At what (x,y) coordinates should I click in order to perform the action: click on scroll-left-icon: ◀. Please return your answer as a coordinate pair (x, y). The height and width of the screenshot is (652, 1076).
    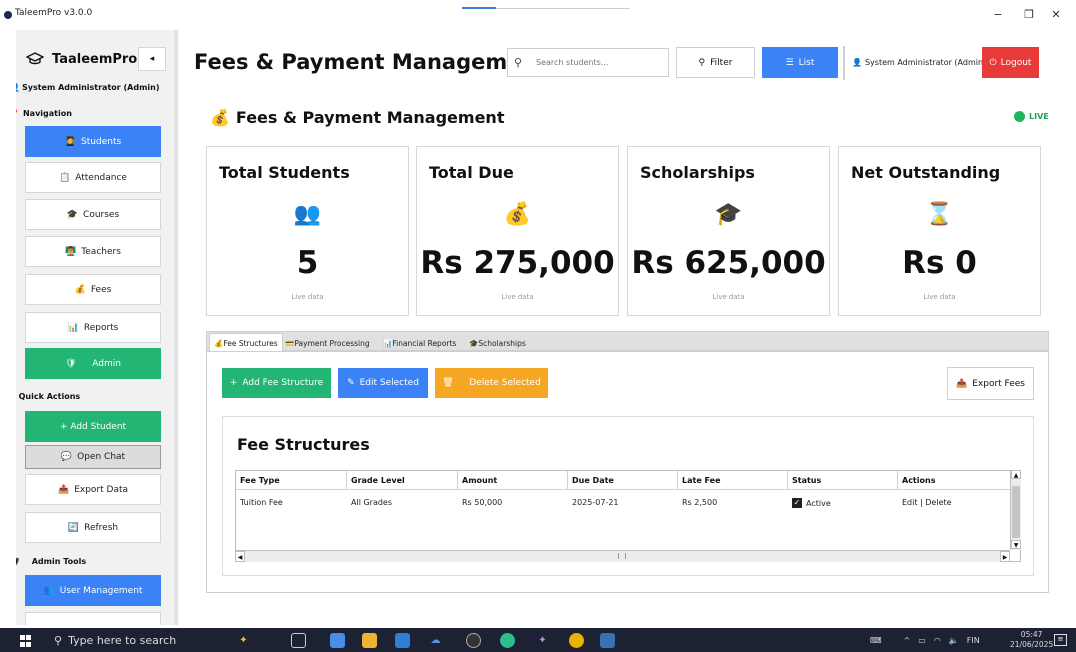
    Looking at the image, I should click on (240, 556).